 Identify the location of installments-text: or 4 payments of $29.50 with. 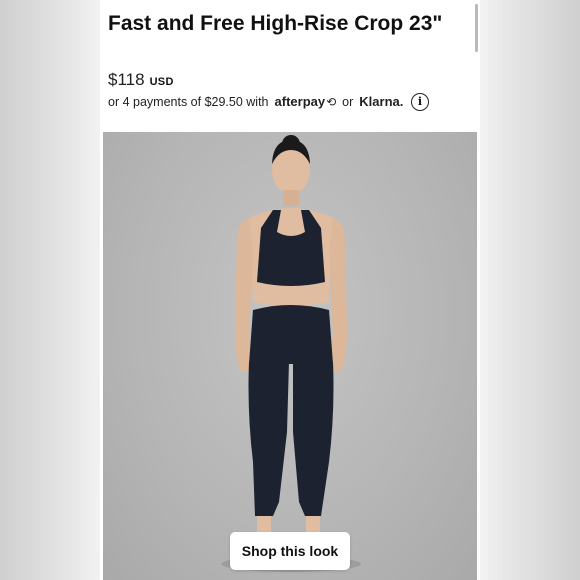
(188, 101).